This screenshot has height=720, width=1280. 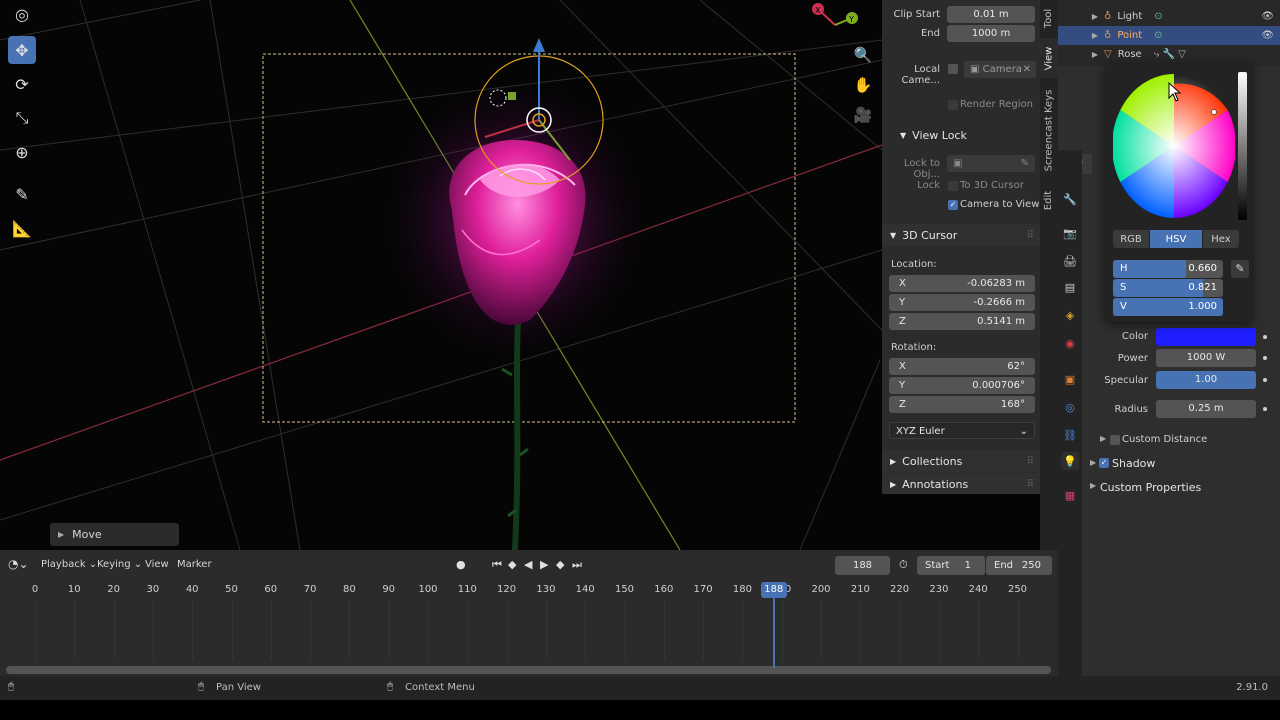 What do you see at coordinates (1070, 461) in the screenshot?
I see `light-data-tab-icon: 💡` at bounding box center [1070, 461].